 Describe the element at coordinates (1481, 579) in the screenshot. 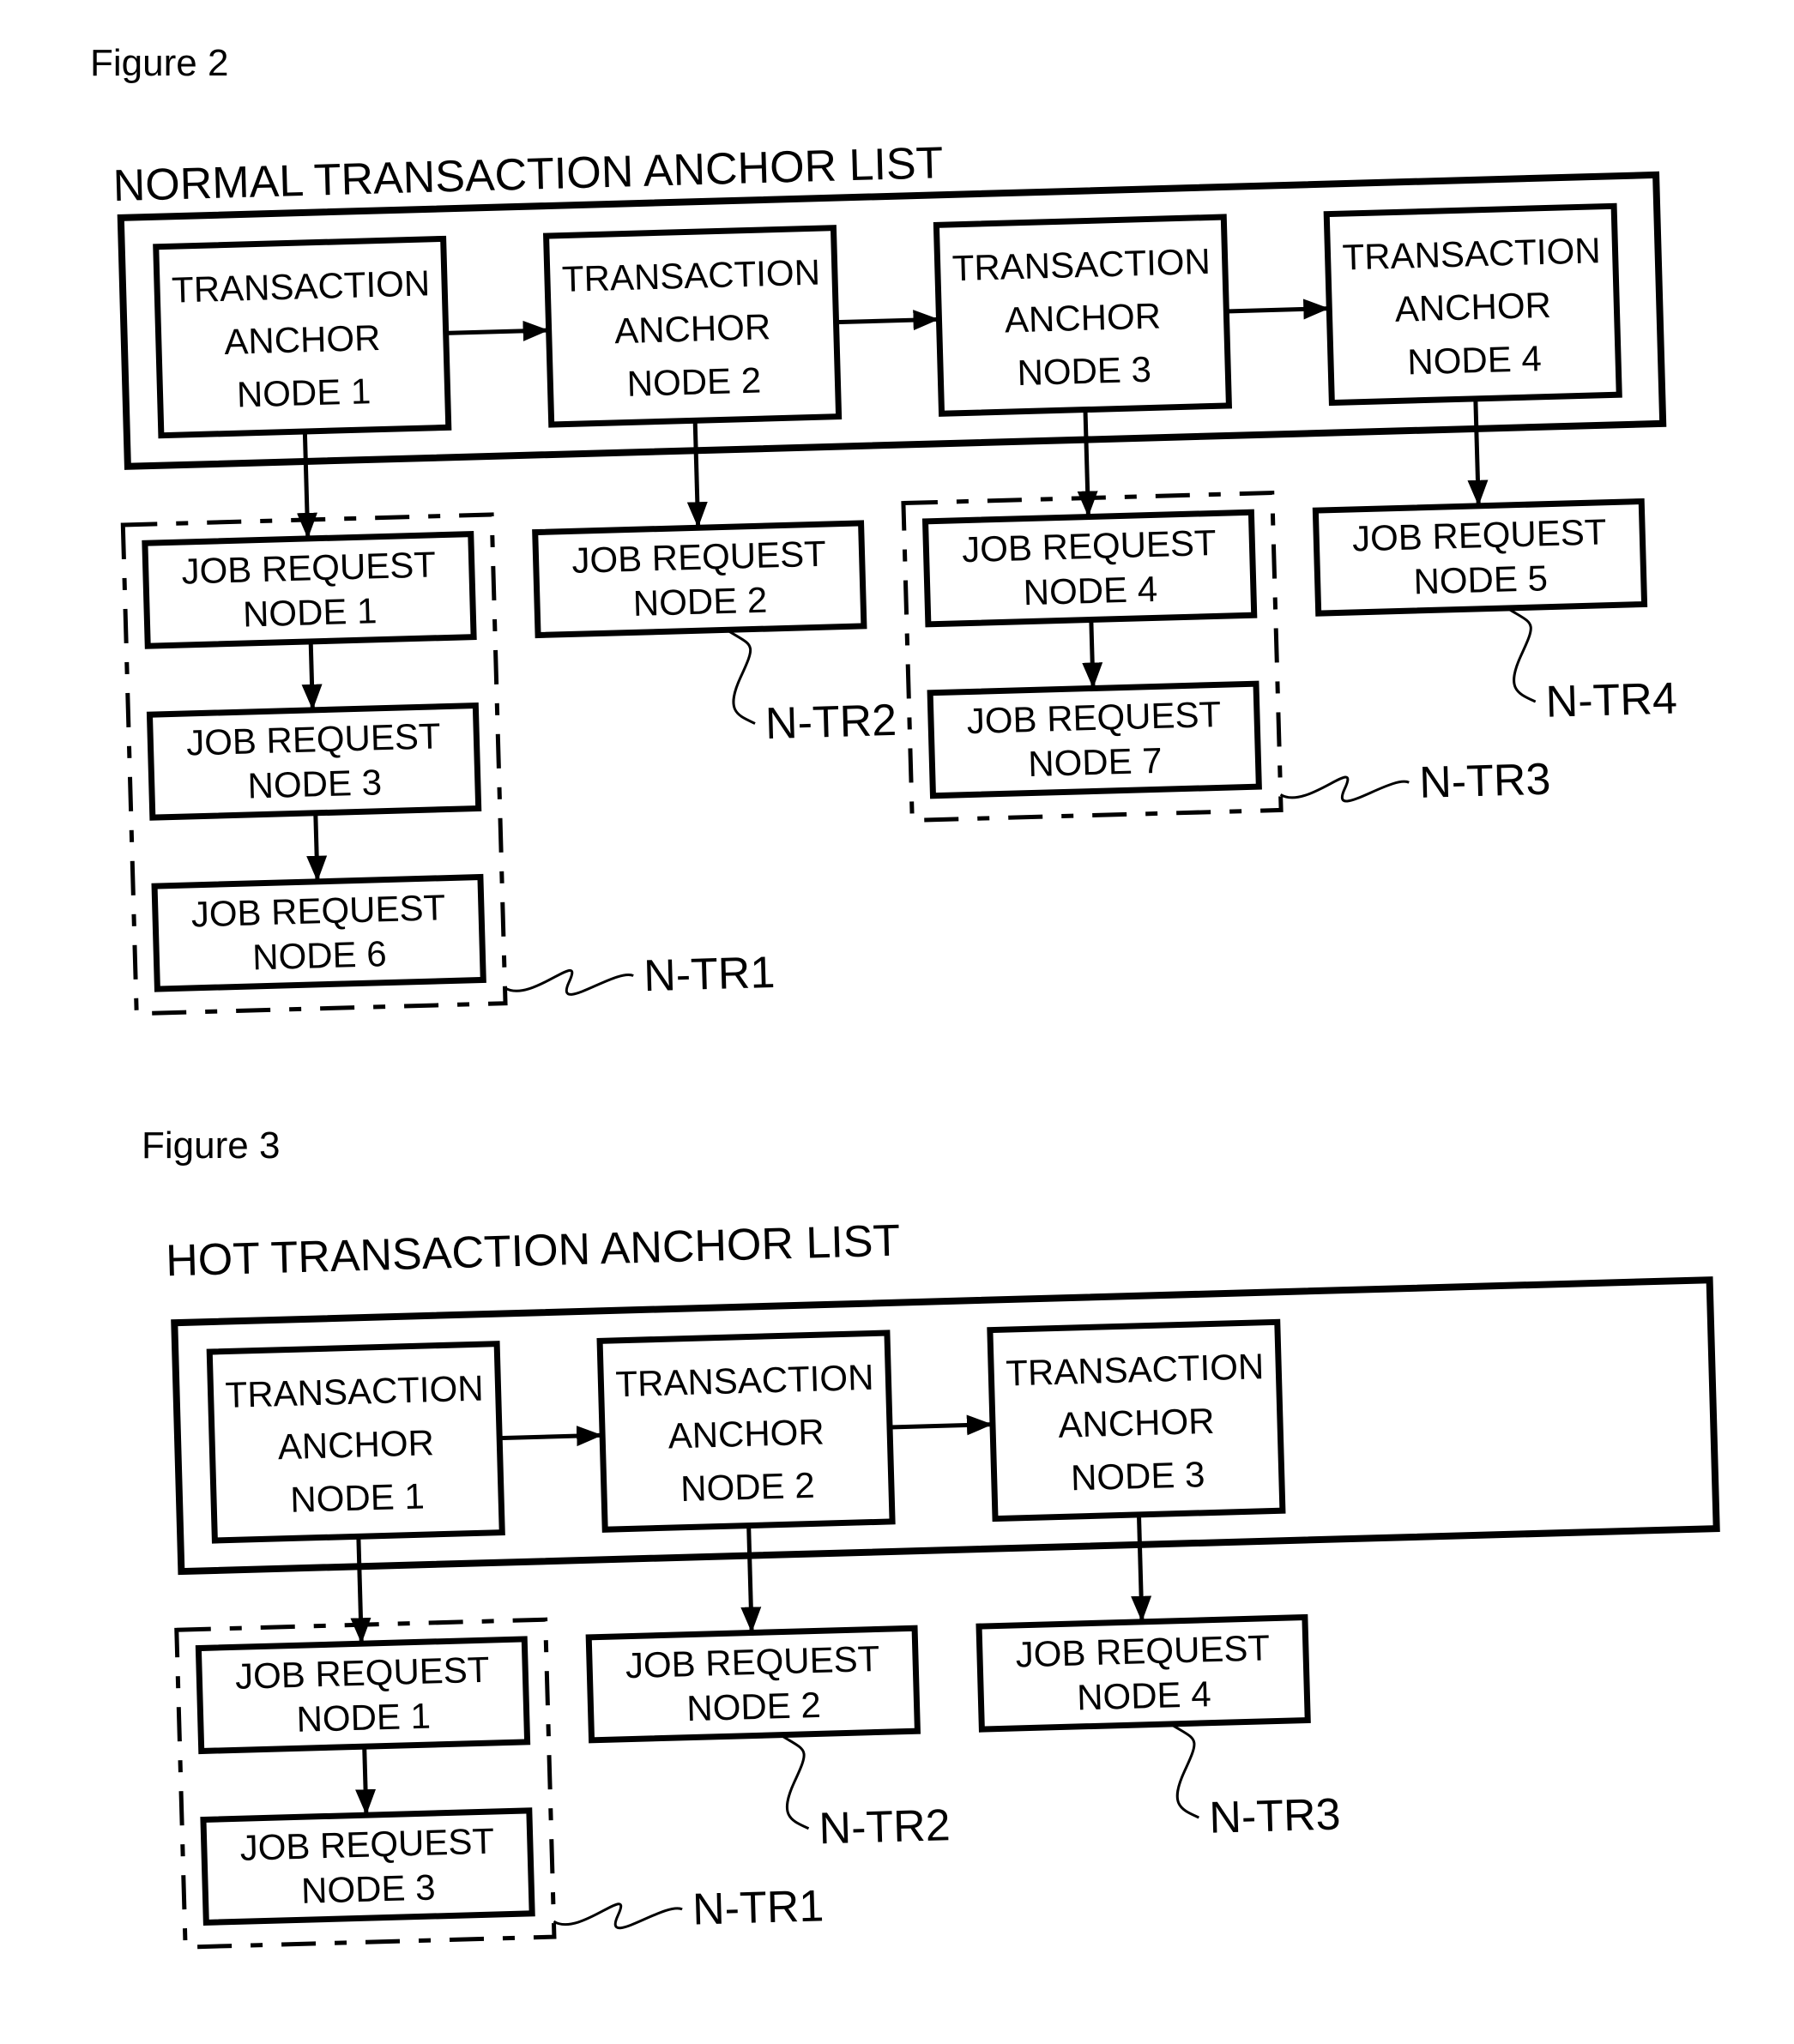

I see `node-label-line: NODE 5` at that location.